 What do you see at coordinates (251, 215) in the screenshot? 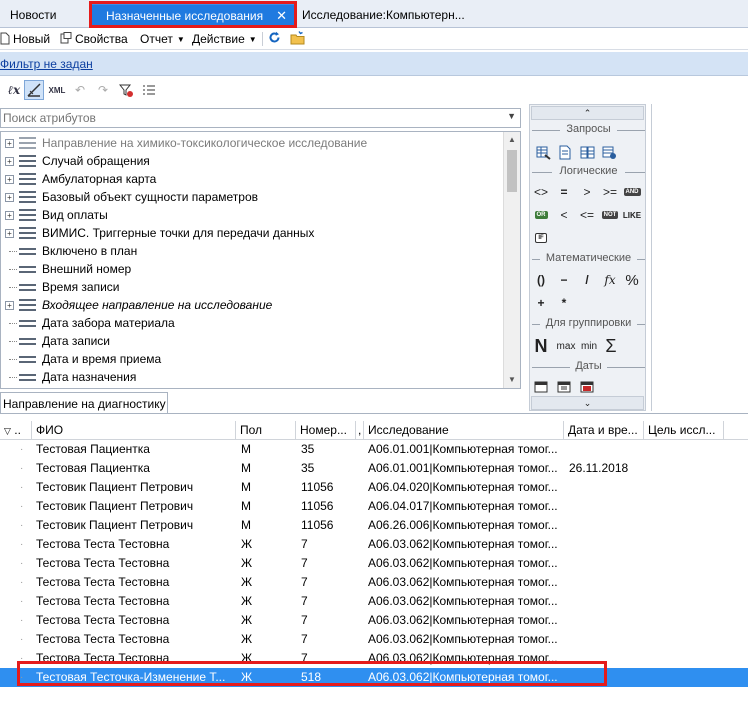
I see `tree-item: + Вид оплаты` at bounding box center [251, 215].